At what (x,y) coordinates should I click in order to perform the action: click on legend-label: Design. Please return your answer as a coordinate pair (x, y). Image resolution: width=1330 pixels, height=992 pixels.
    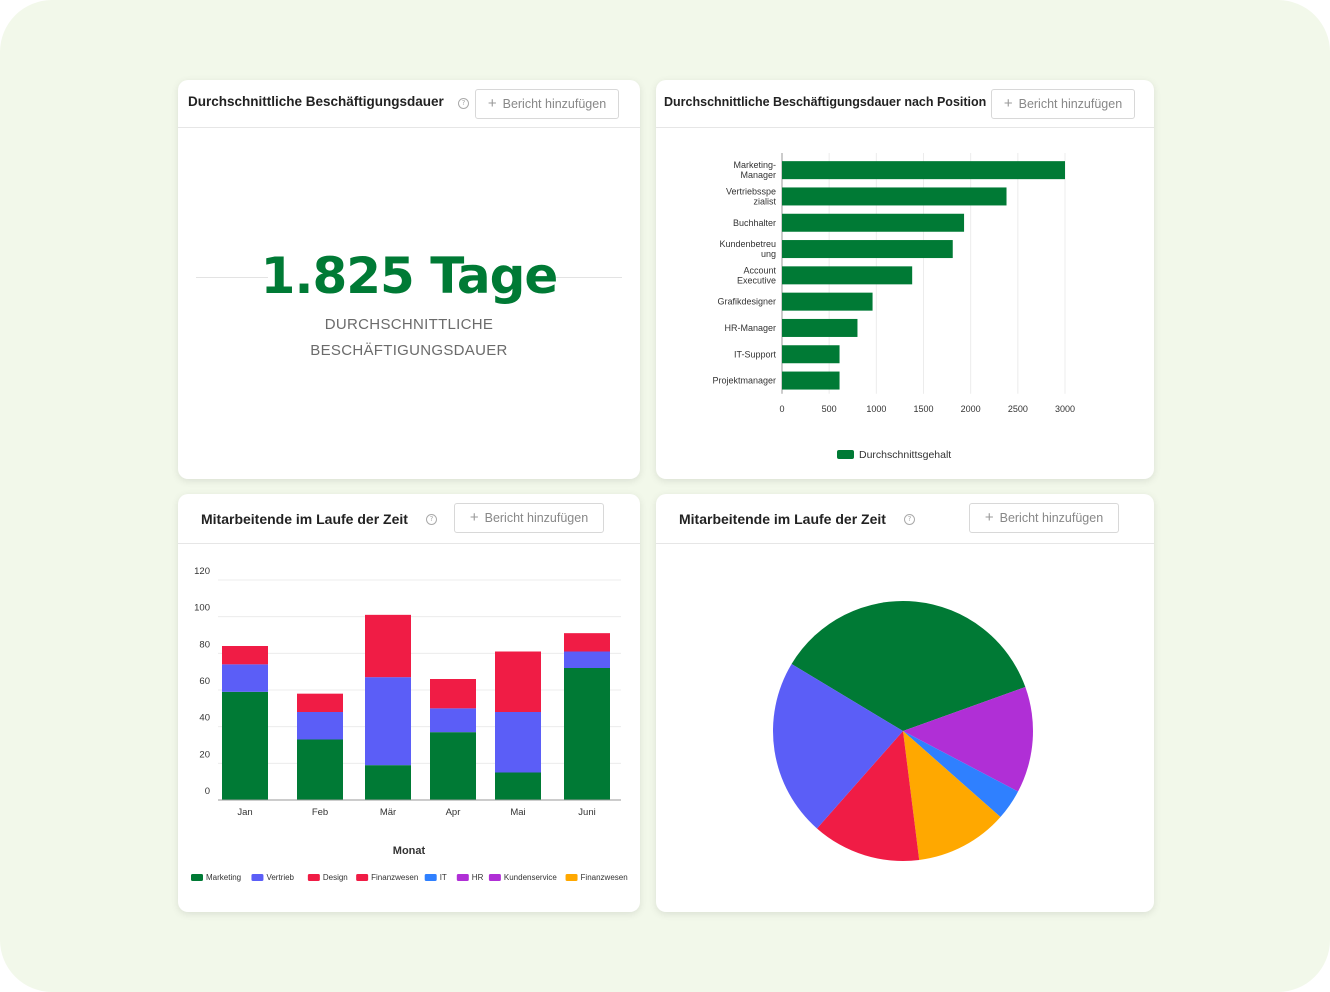
    Looking at the image, I should click on (335, 877).